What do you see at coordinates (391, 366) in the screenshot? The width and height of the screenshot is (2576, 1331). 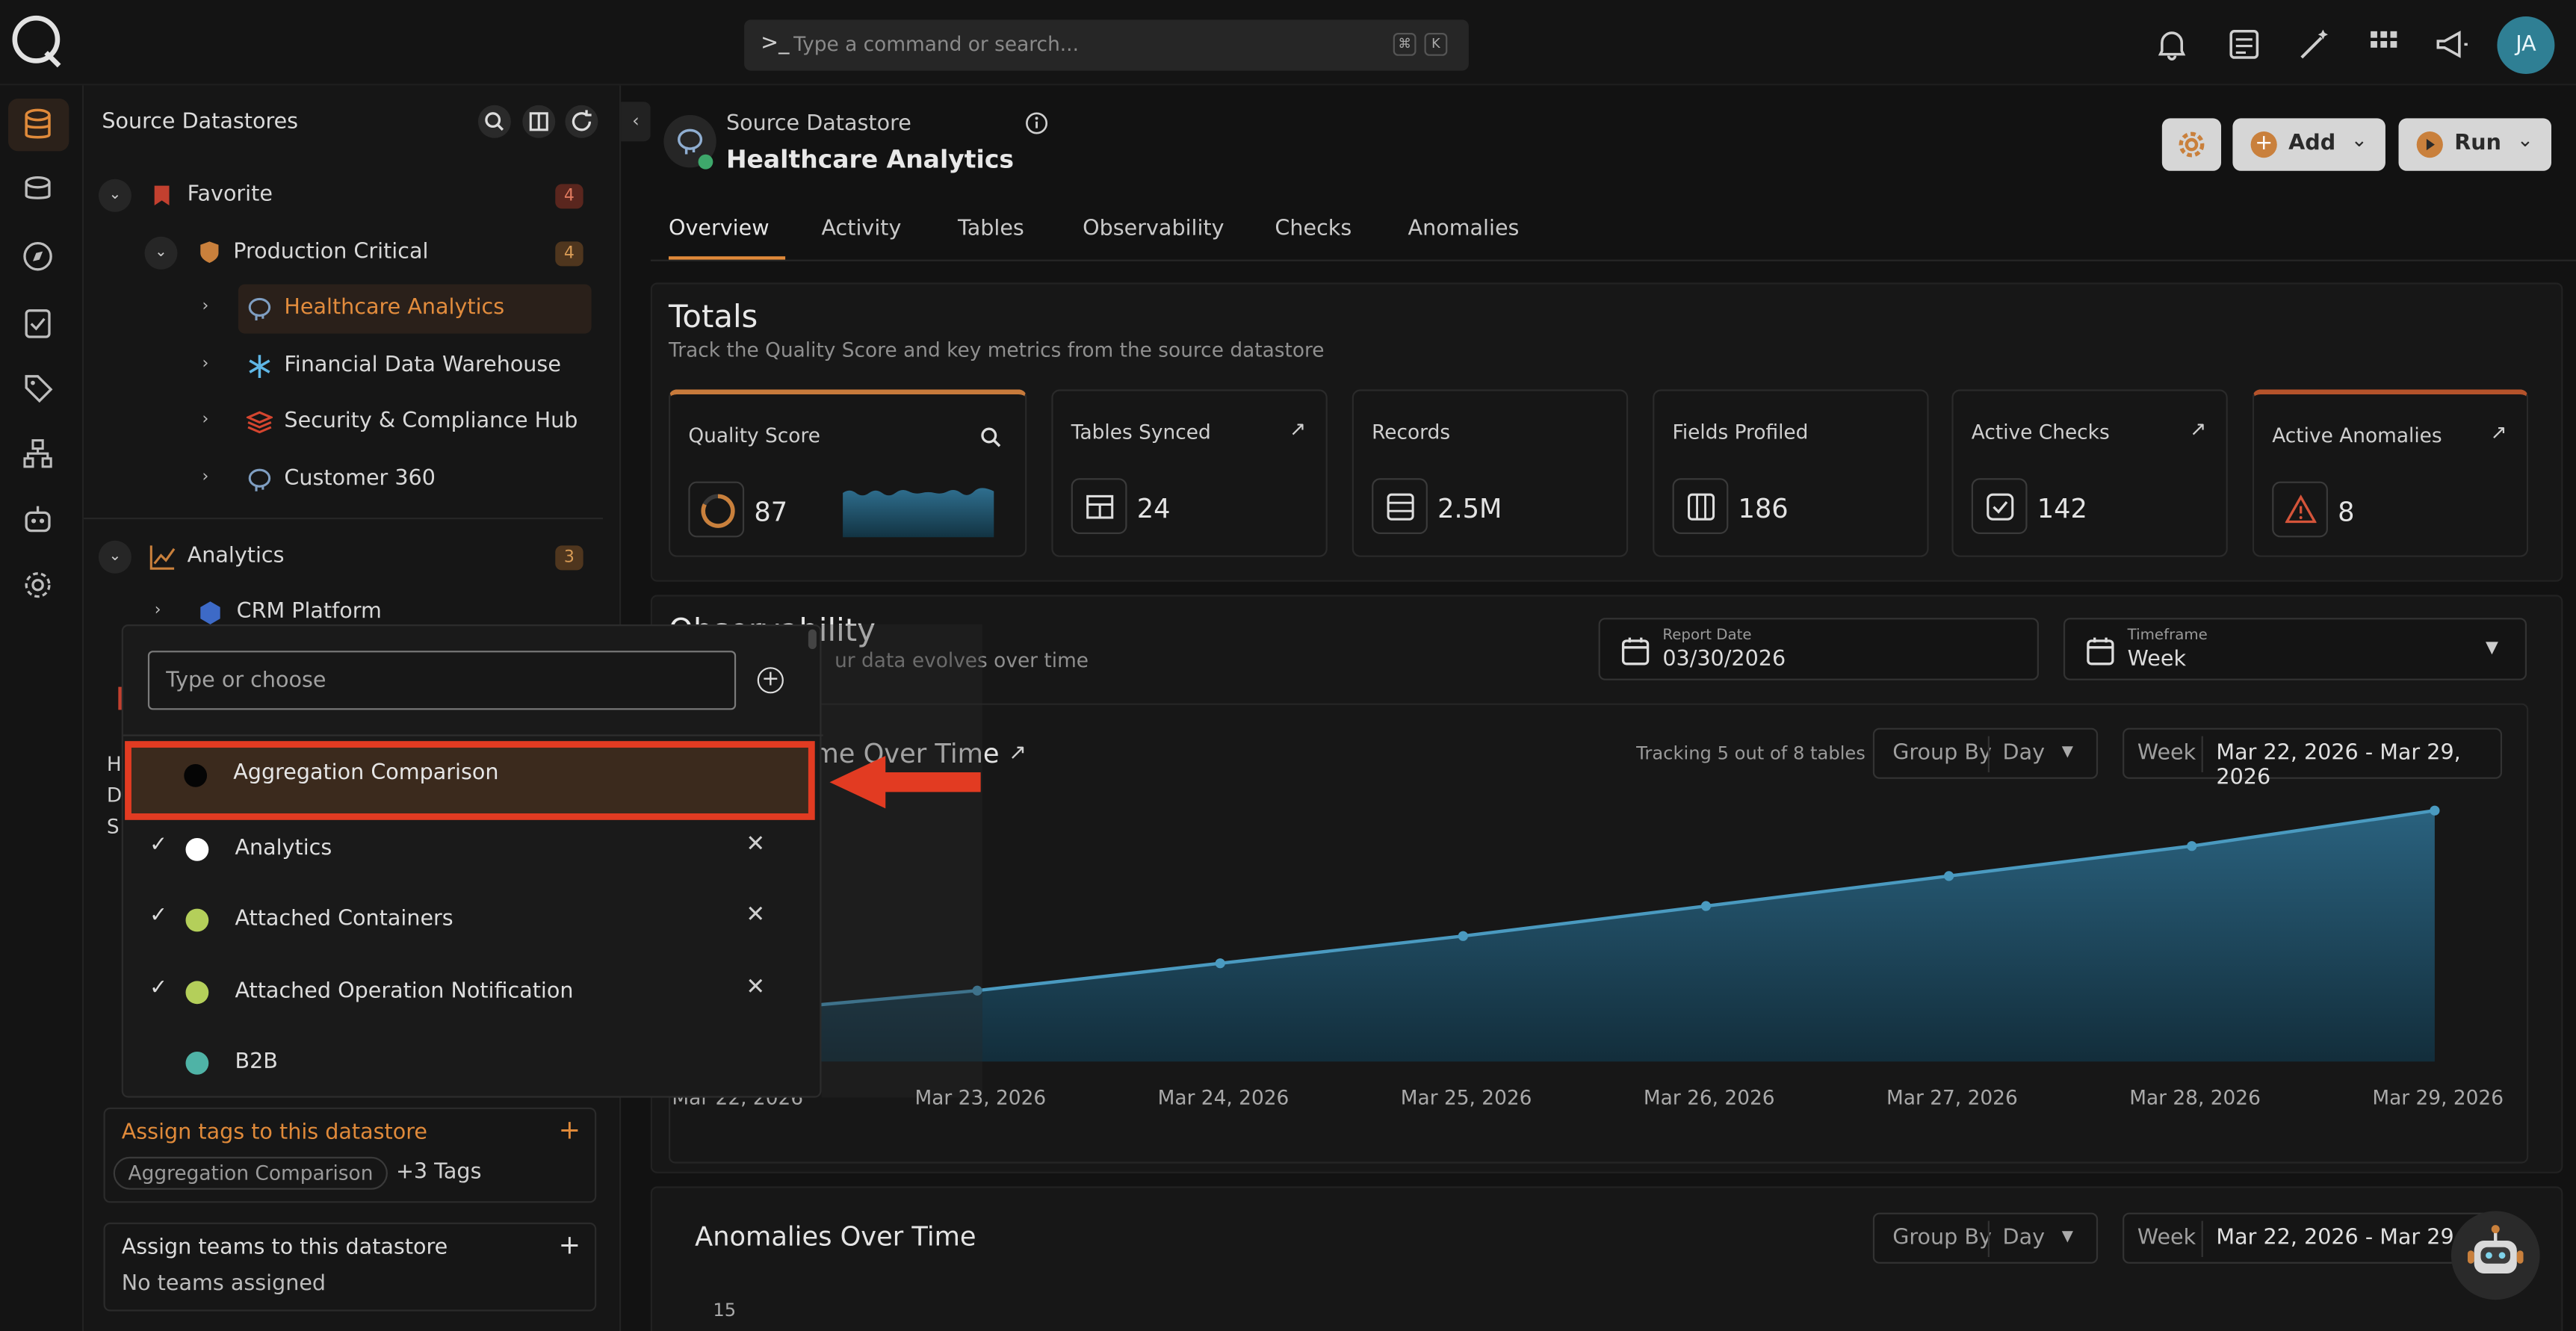 I see `tree-item-financial-data-warehouse: › Financial Data Warehouse` at bounding box center [391, 366].